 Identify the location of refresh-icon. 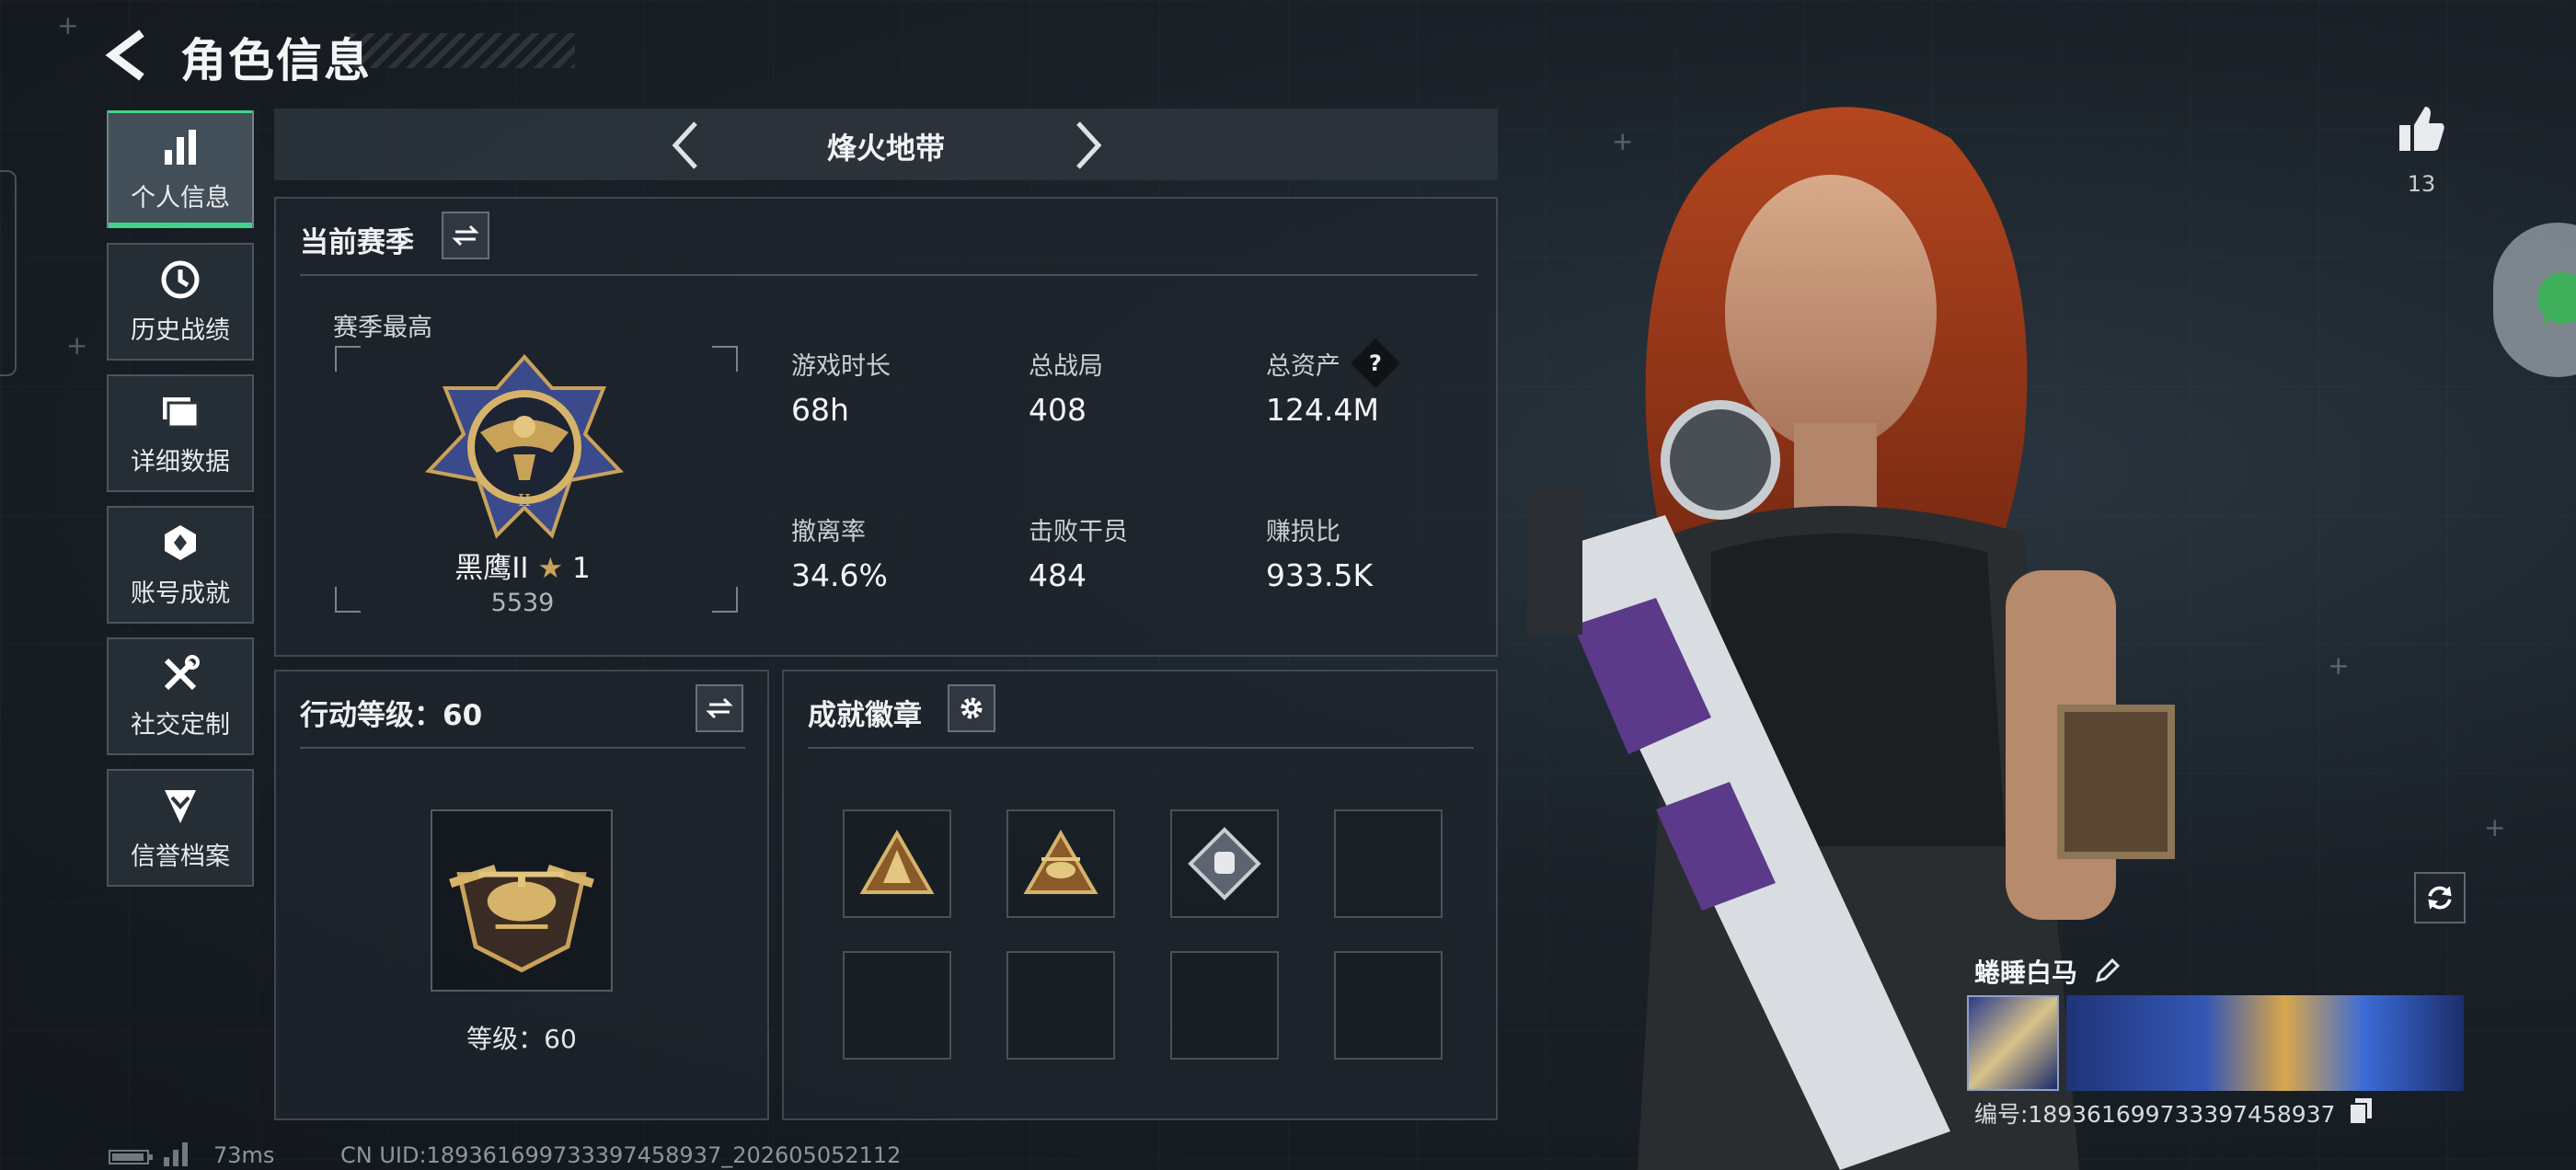
(2440, 898).